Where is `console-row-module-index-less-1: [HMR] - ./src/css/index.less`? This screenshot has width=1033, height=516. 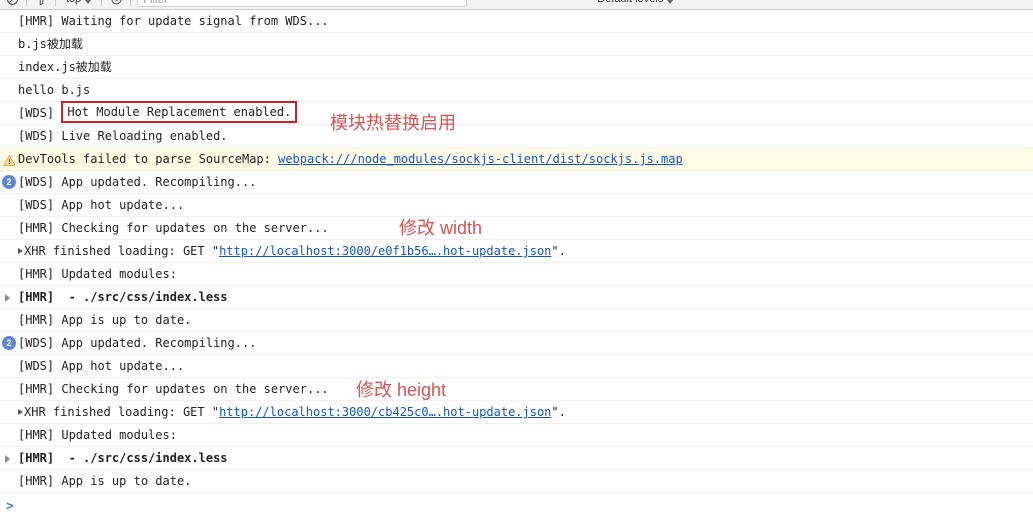
console-row-module-index-less-1: [HMR] - ./src/css/index.less is located at coordinates (516, 297).